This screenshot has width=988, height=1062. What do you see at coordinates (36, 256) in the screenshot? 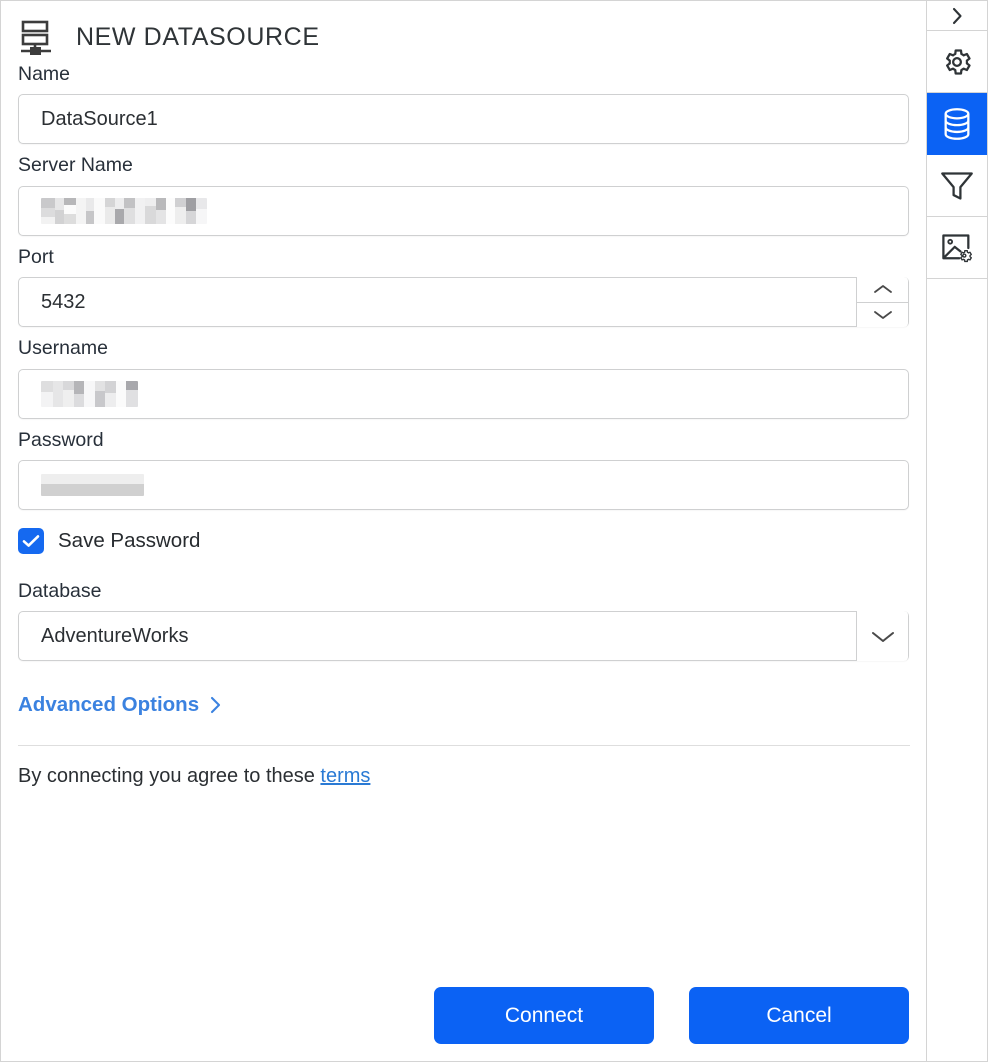
I see `port-label: Port` at bounding box center [36, 256].